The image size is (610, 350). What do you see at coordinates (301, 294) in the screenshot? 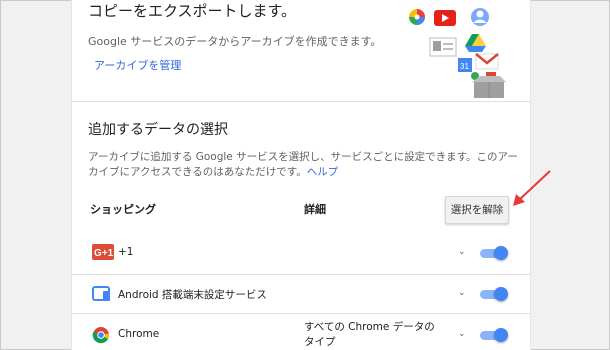
I see `service-row: Android 搭載端末設定サービス ⌄` at bounding box center [301, 294].